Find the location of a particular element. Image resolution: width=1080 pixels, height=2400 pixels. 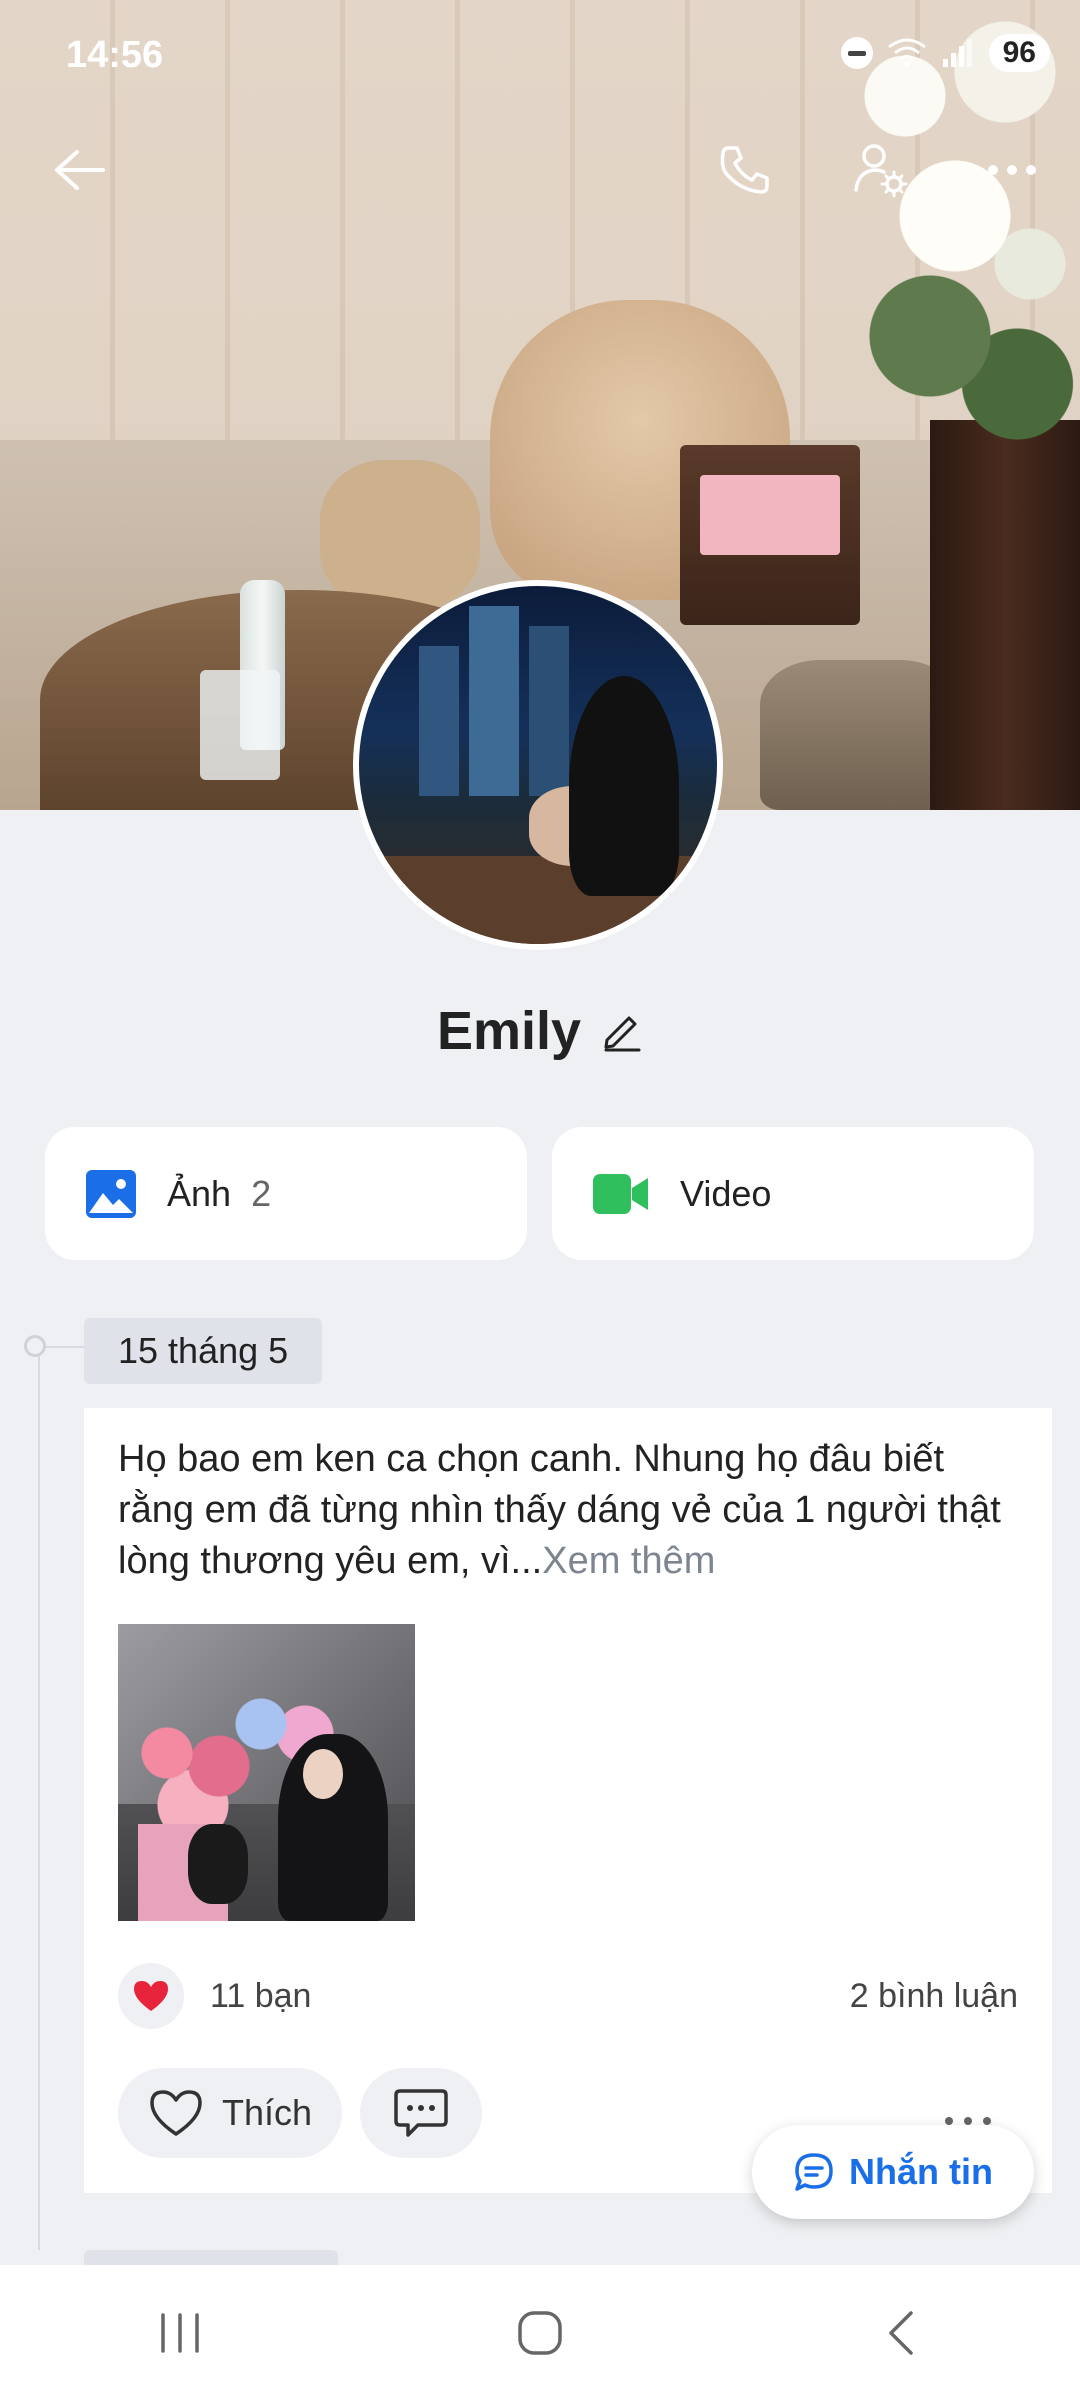

send-message-button: Nhắn tin is located at coordinates (893, 2172).